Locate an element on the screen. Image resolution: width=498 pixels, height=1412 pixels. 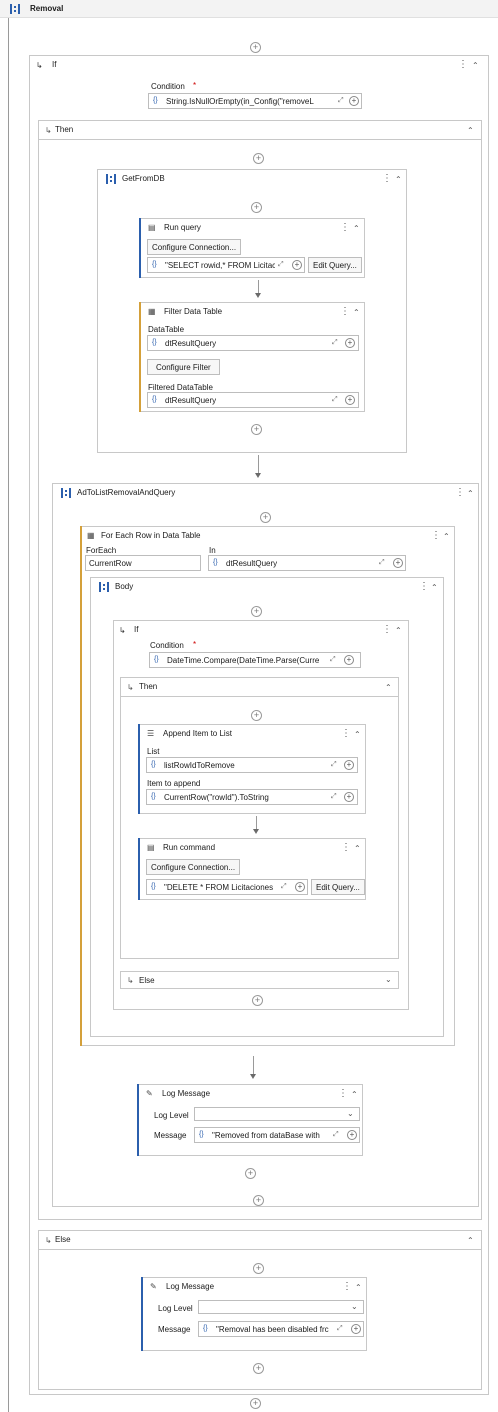
query-field: {} "SELECT rowid,* FROM Licitac ⤢ + is located at coordinates (226, 265).